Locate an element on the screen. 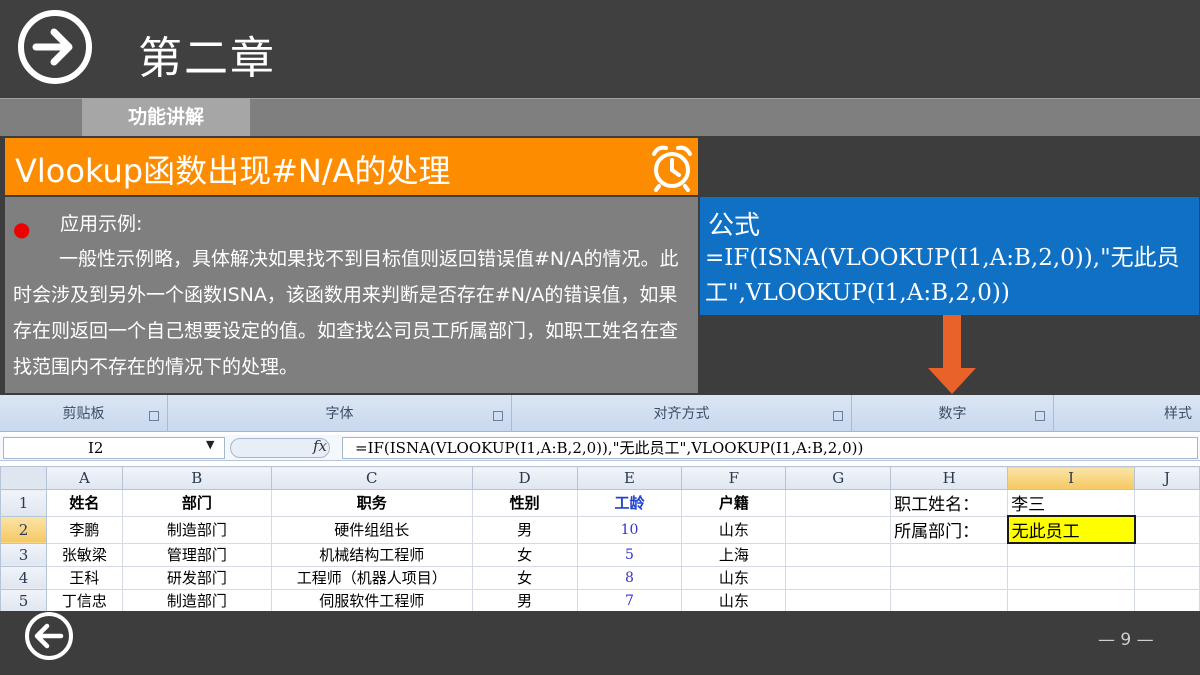  select-all-corner is located at coordinates (23, 478).